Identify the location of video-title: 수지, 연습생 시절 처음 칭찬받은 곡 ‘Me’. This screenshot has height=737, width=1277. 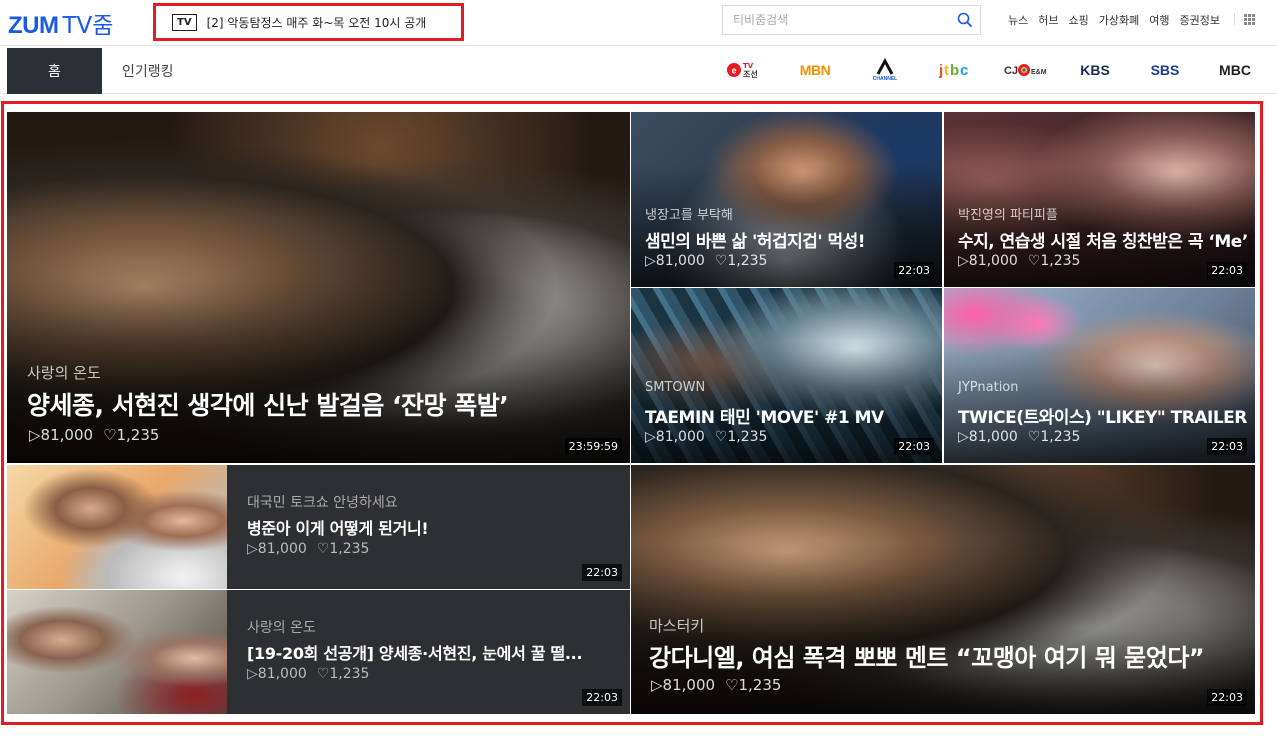
(1103, 239).